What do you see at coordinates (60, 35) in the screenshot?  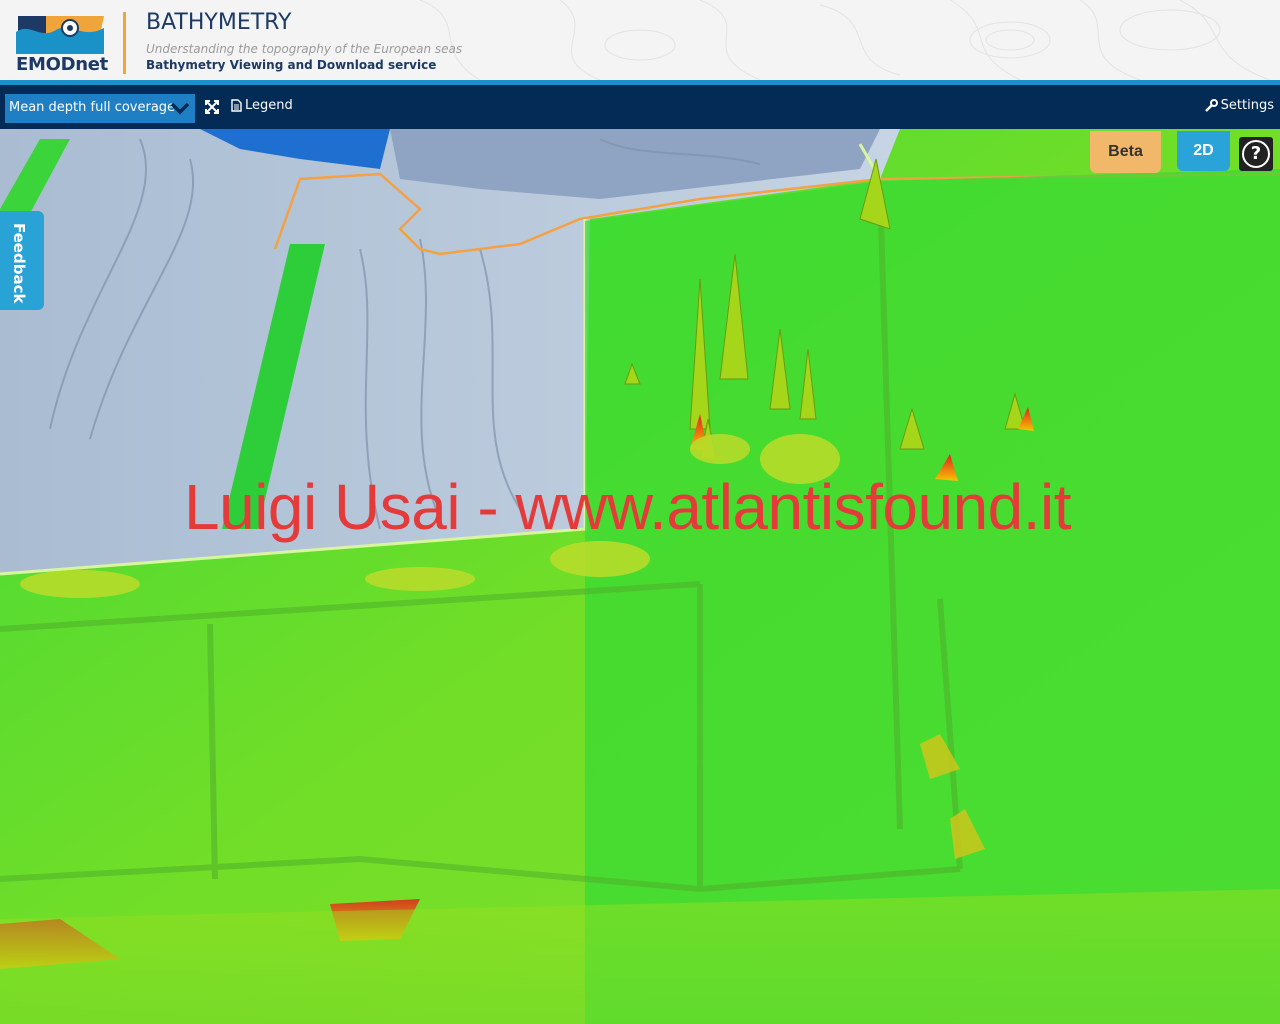 I see `wave-logo-icon` at bounding box center [60, 35].